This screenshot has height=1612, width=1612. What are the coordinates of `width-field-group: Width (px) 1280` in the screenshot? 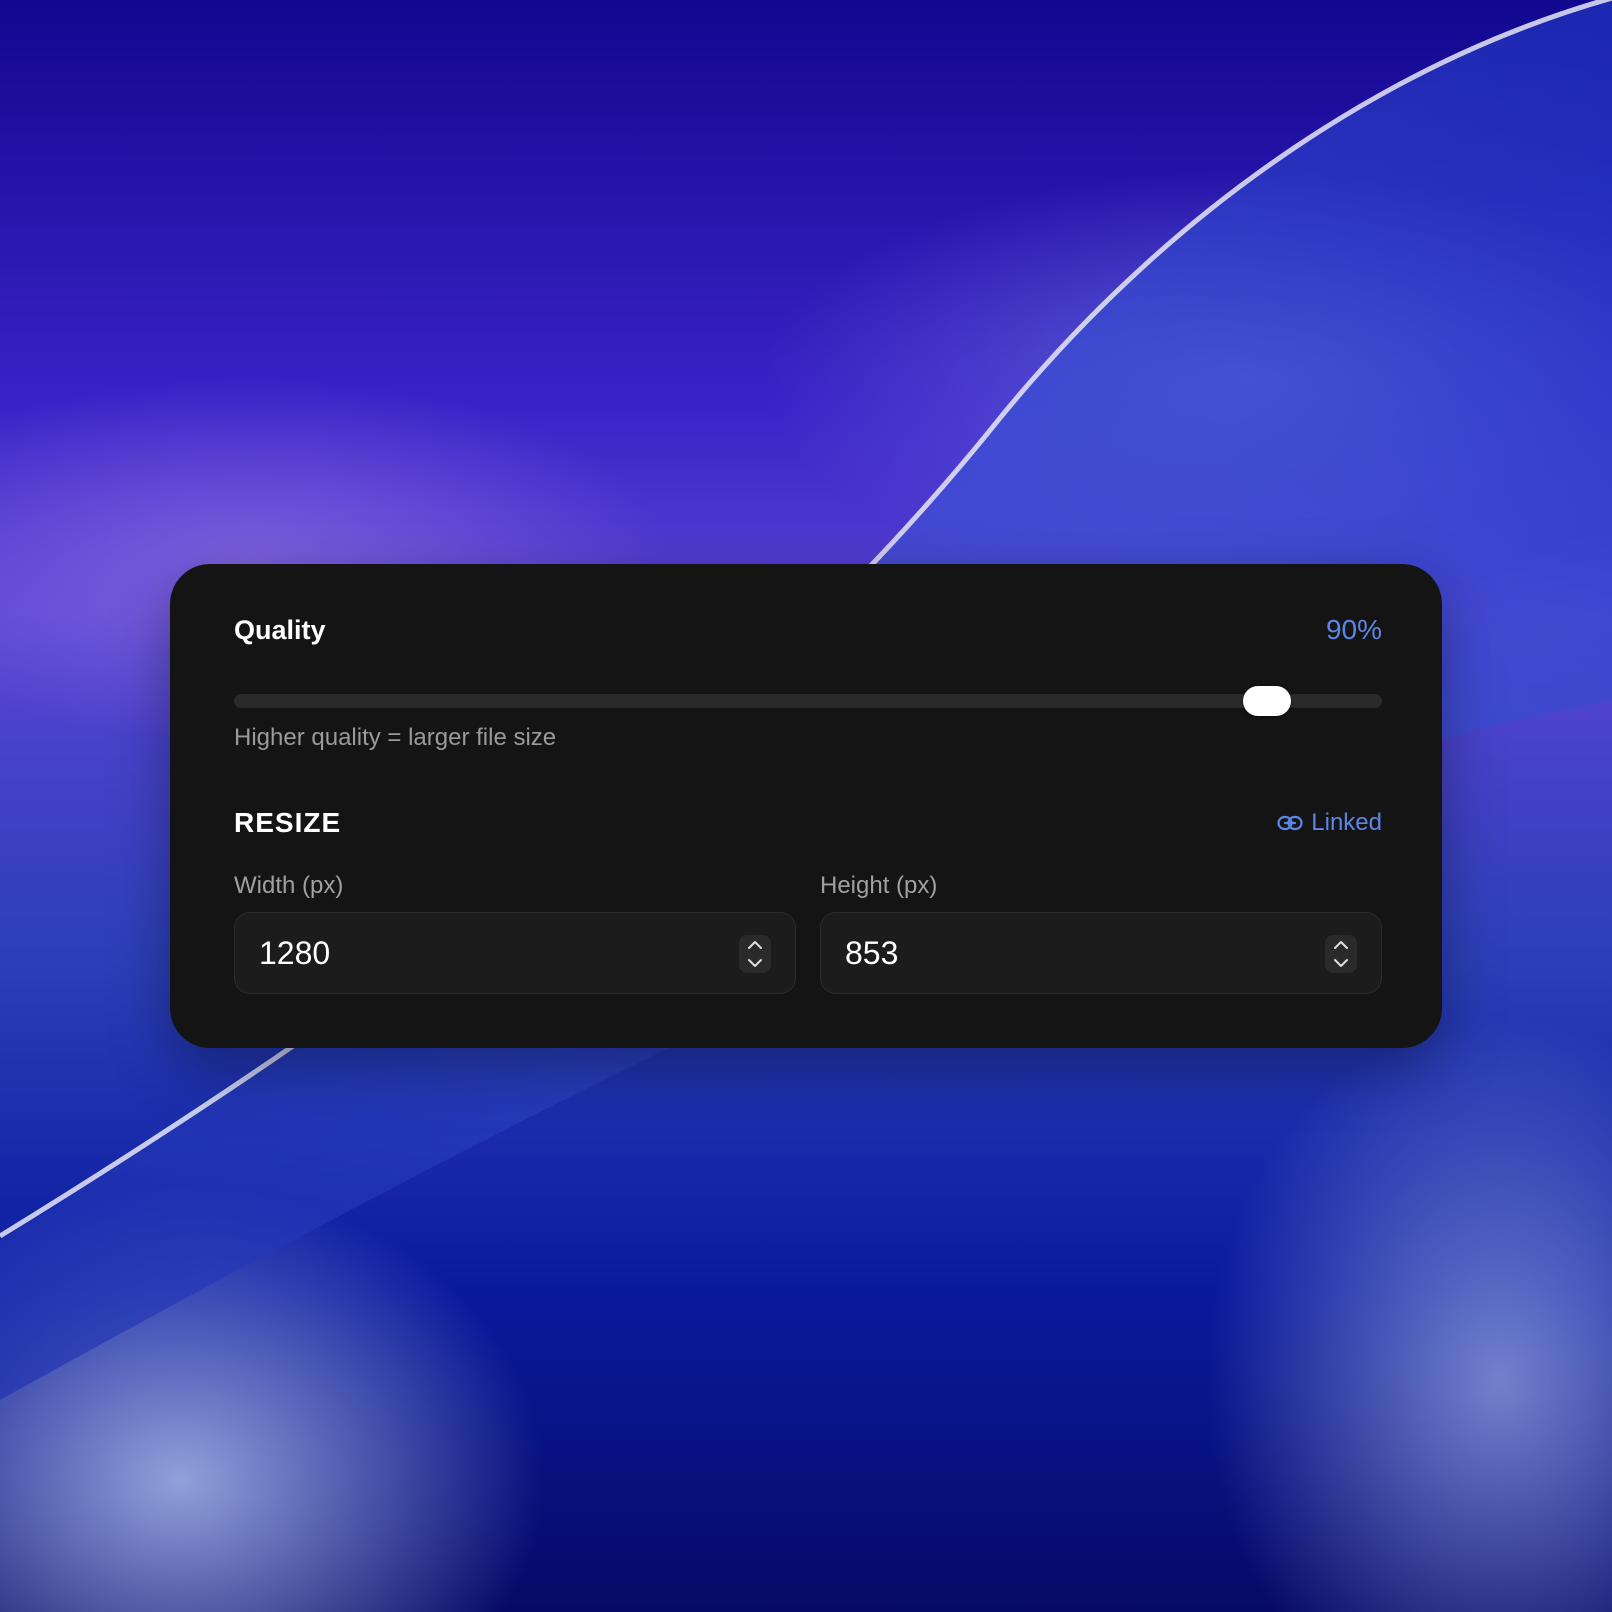 It's located at (515, 933).